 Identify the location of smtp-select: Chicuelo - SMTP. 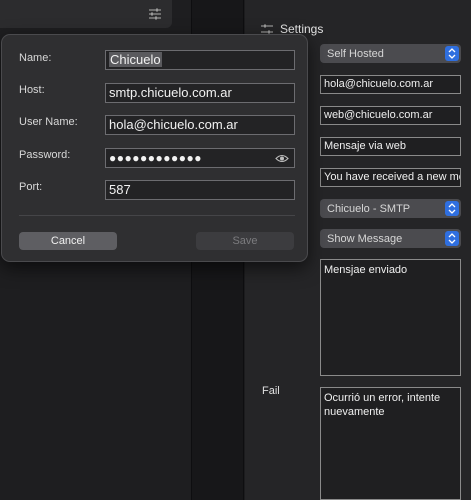
(390, 208).